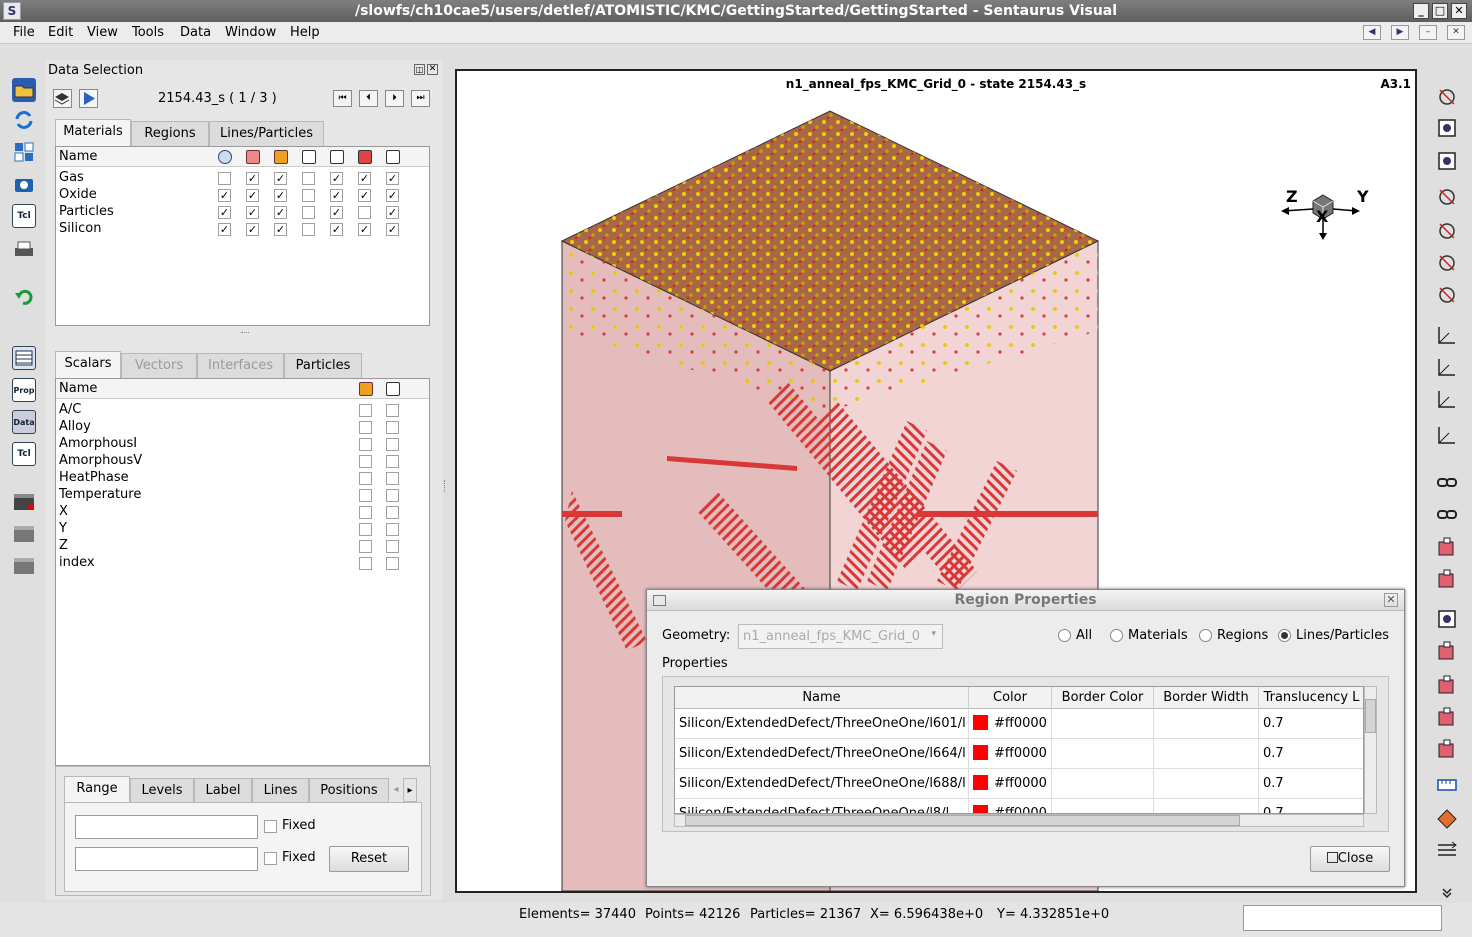 The image size is (1472, 937). Describe the element at coordinates (1447, 483) in the screenshot. I see `link-icon` at that location.